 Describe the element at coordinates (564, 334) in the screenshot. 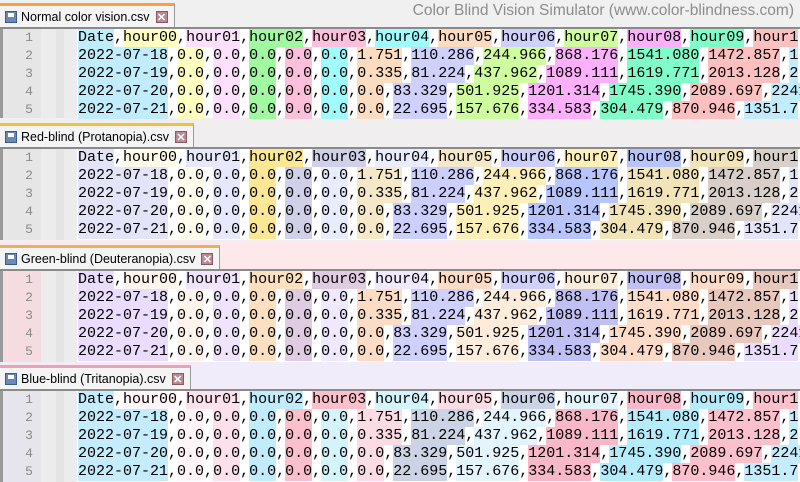

I see `csv-field: 1201.314` at that location.